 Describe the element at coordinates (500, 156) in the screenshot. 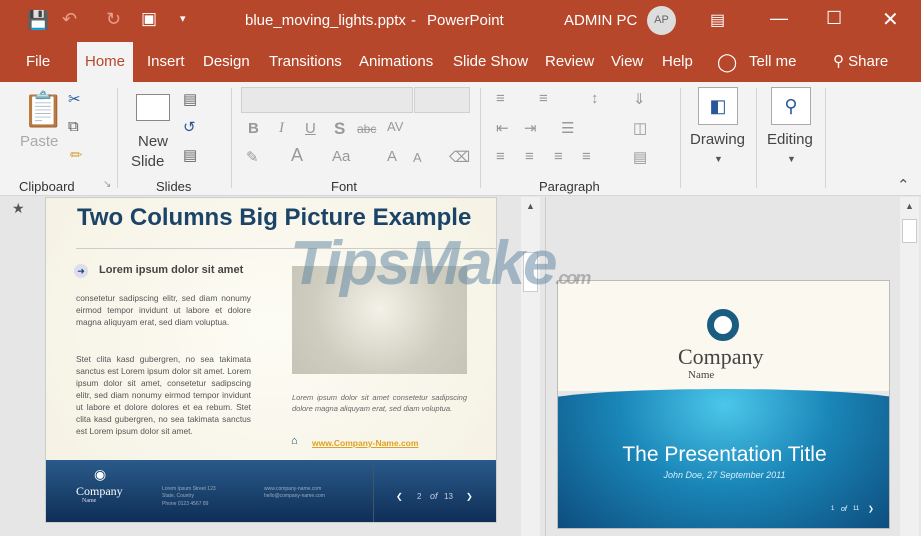

I see `align-left-icon: ≡` at that location.